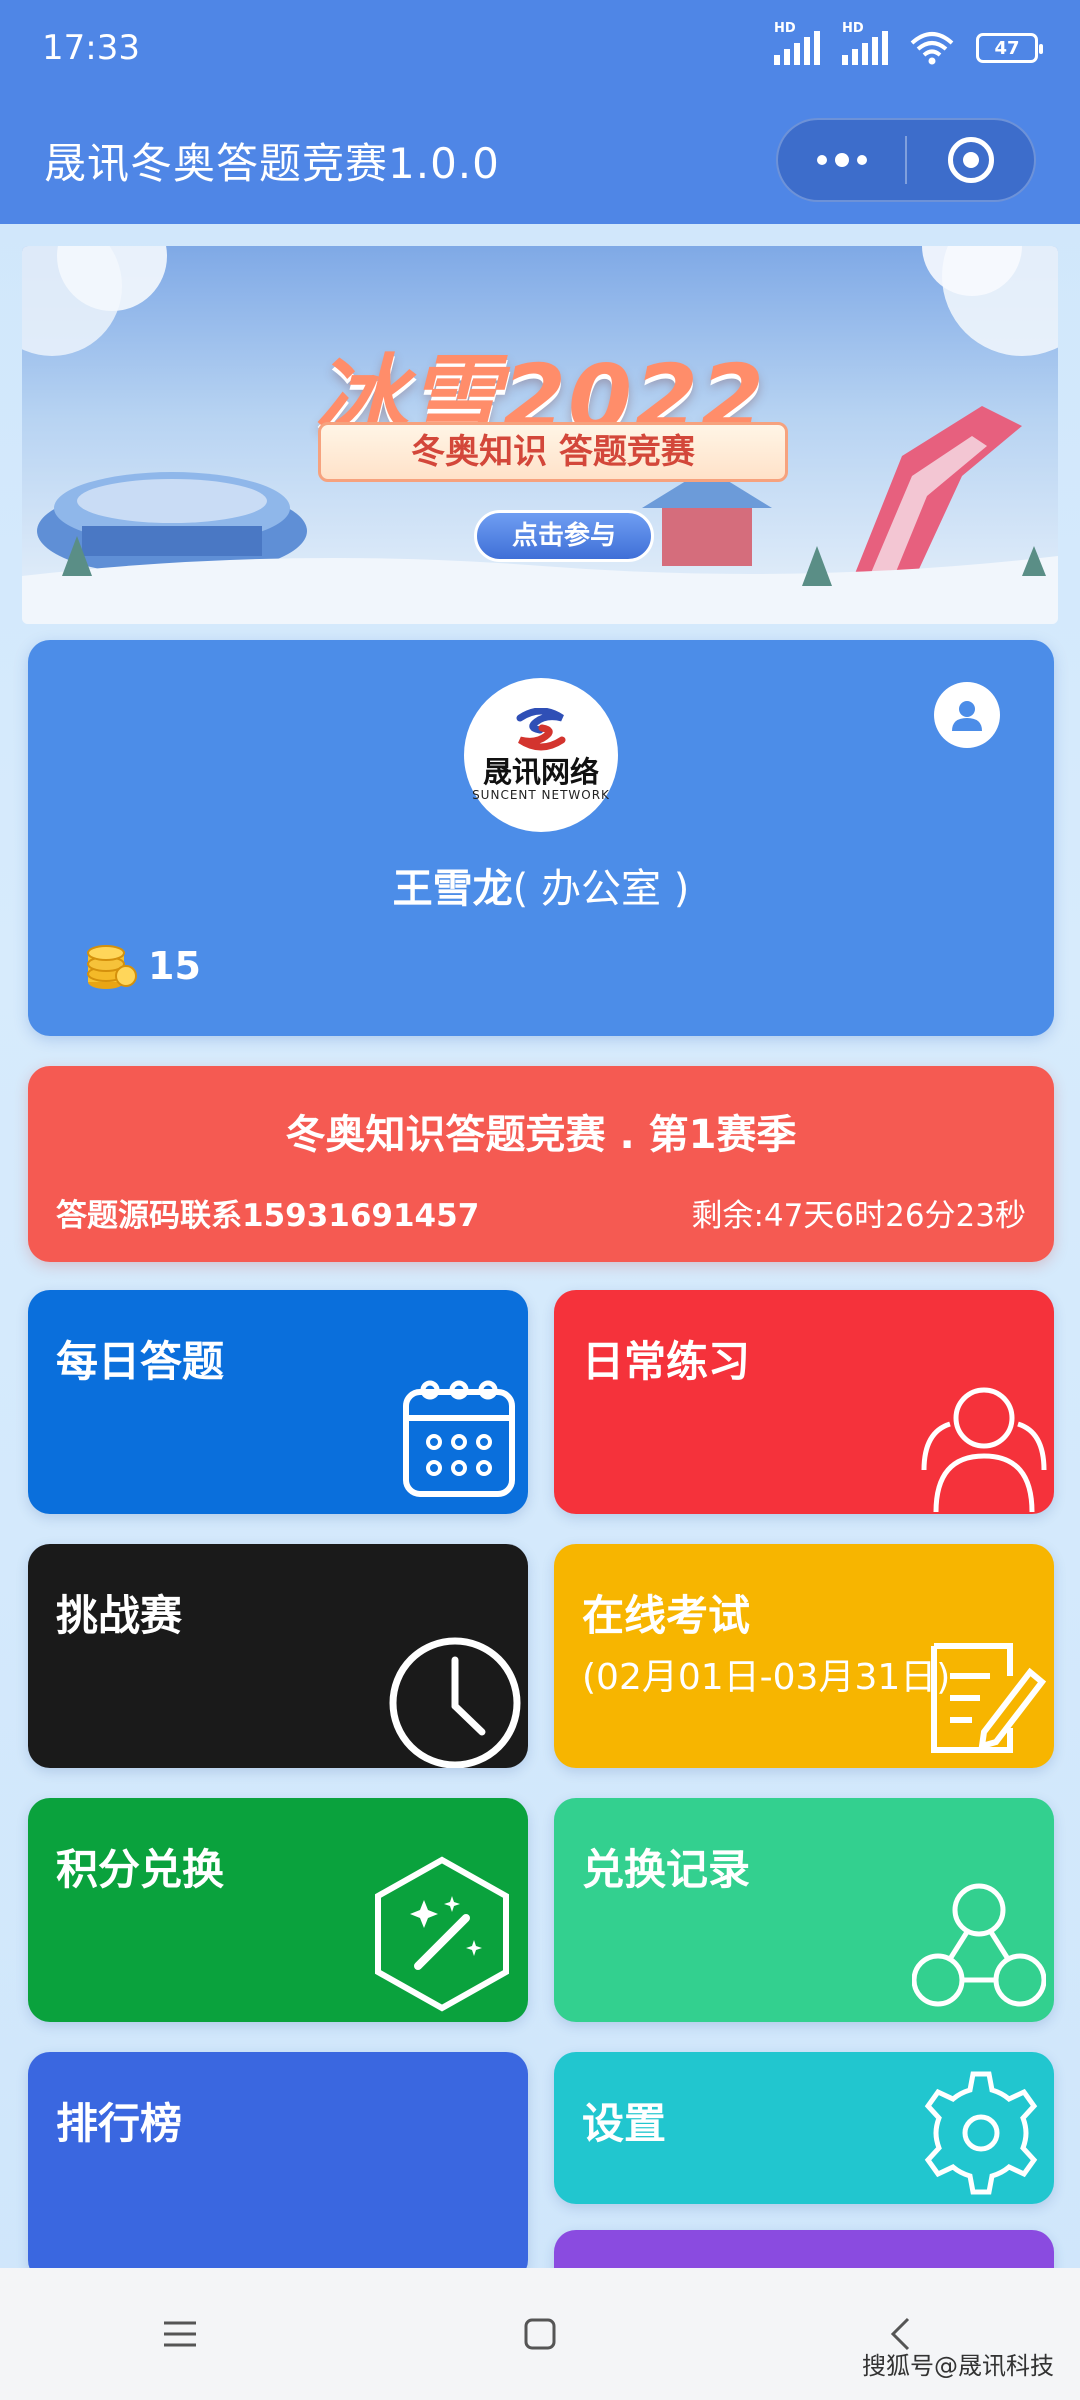 This screenshot has height=2400, width=1080. I want to click on tile-leaderboard: 排行榜, so click(278, 2167).